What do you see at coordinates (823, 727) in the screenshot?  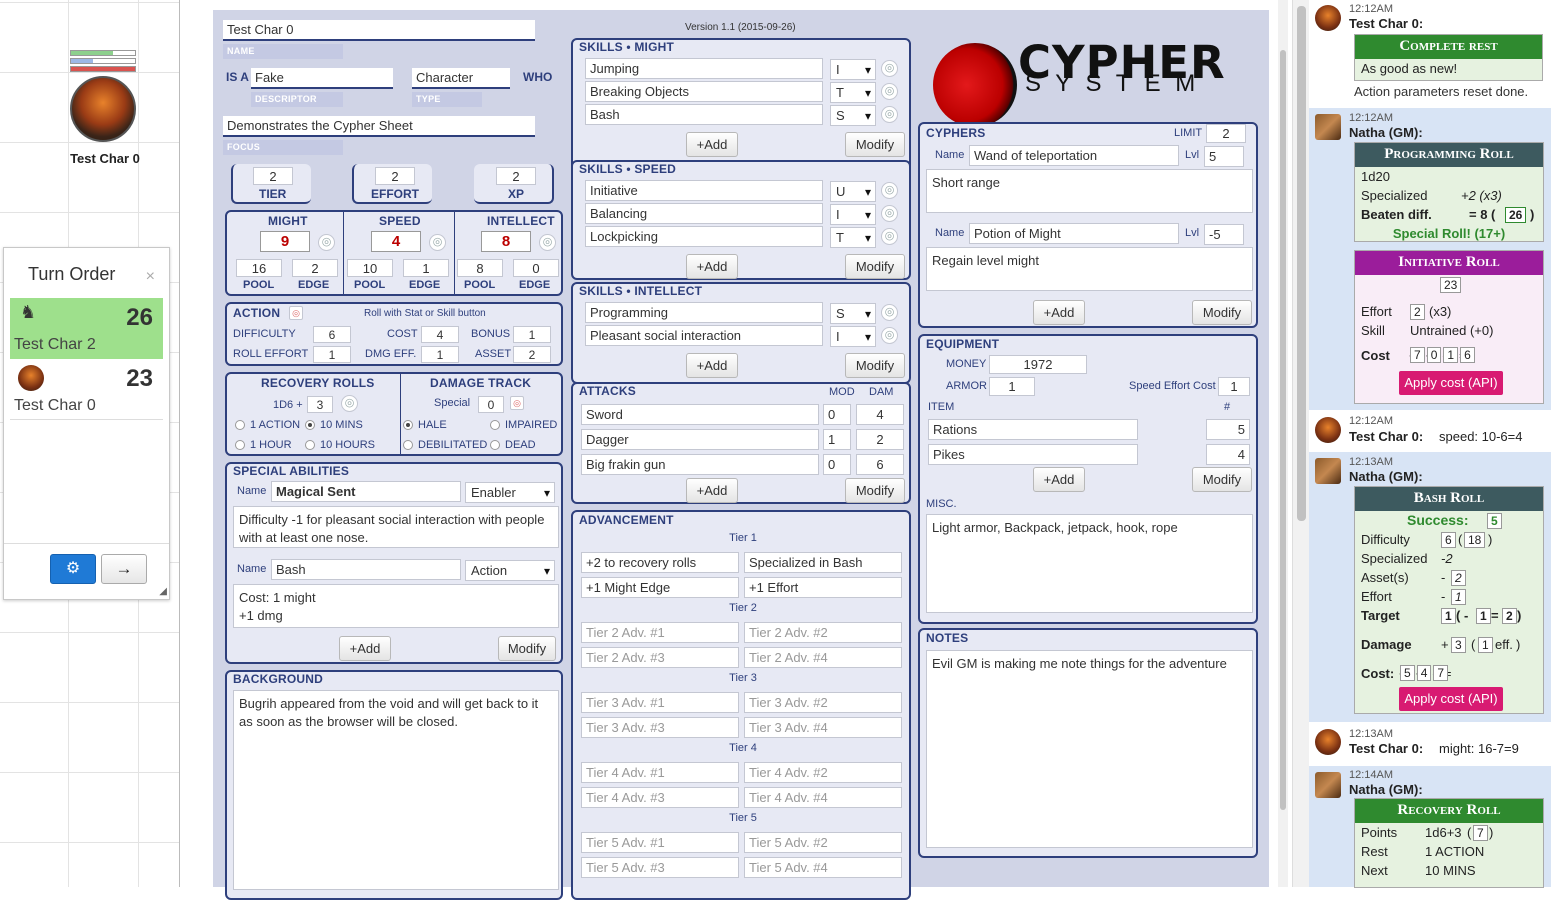 I see `advancement-input: Tier 3 Adv. #4` at bounding box center [823, 727].